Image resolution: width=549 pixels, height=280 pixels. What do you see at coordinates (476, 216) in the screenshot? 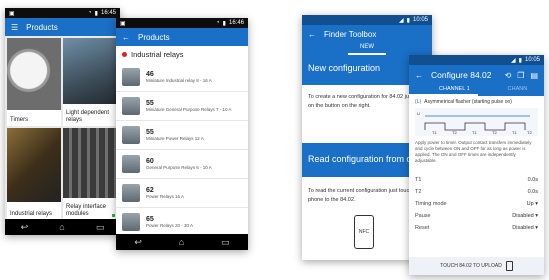
I see `field-pause: Pause Disabled ▾` at bounding box center [476, 216].